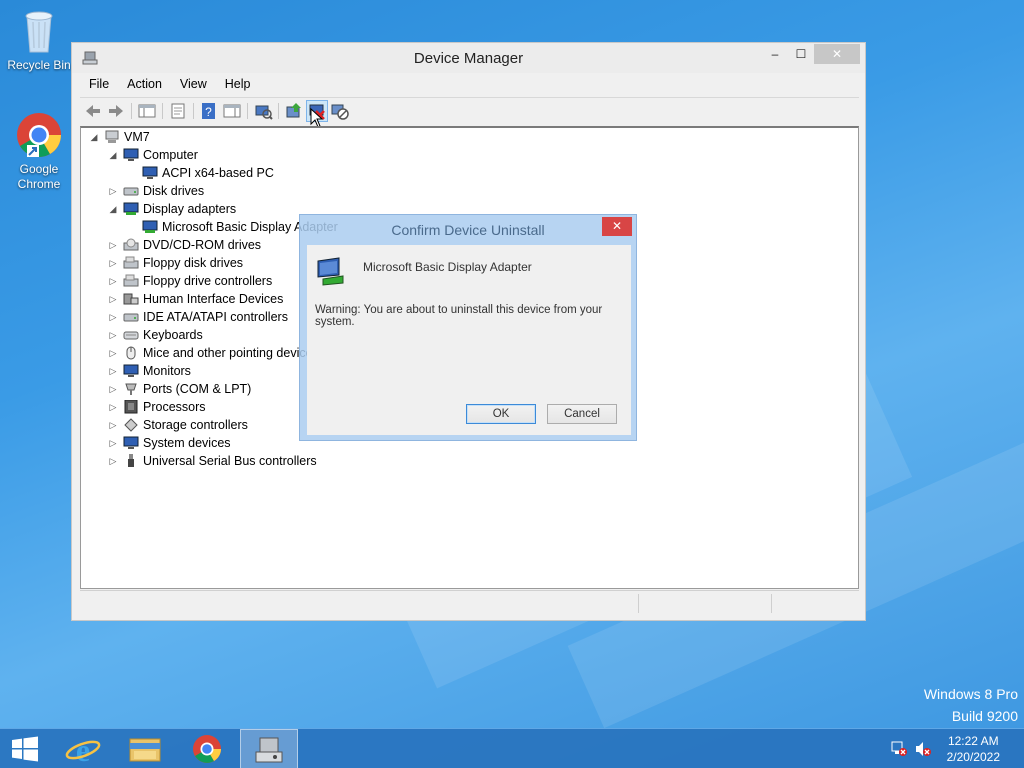  Describe the element at coordinates (218, 173) in the screenshot. I see `tree-label: ACPI x64-based PC` at that location.